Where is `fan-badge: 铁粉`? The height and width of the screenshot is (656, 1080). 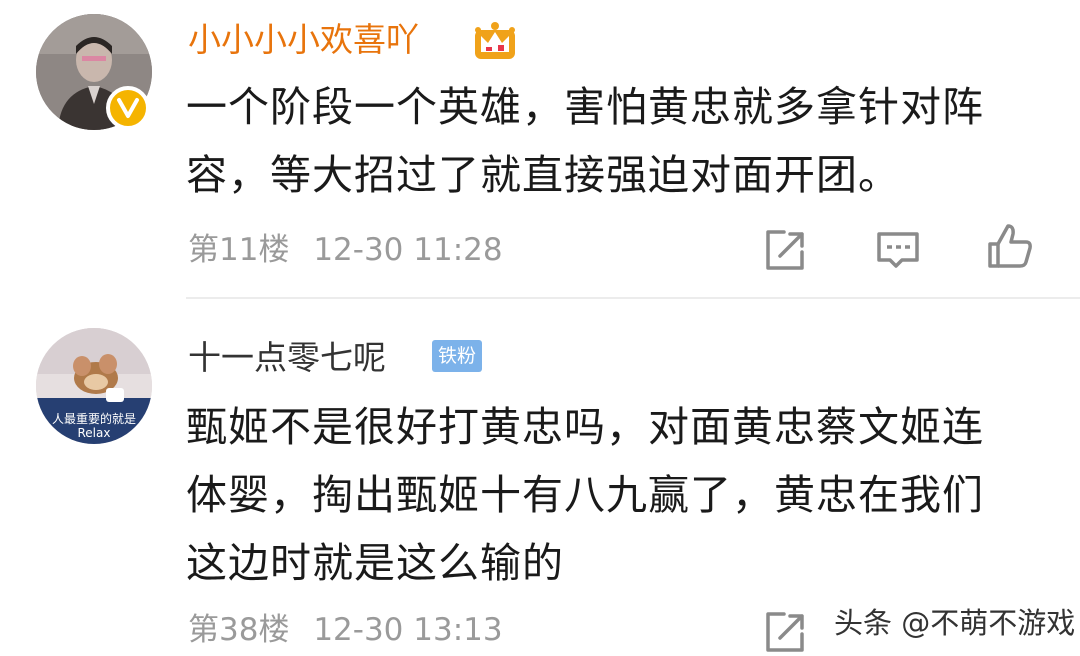
fan-badge: 铁粉 is located at coordinates (457, 356).